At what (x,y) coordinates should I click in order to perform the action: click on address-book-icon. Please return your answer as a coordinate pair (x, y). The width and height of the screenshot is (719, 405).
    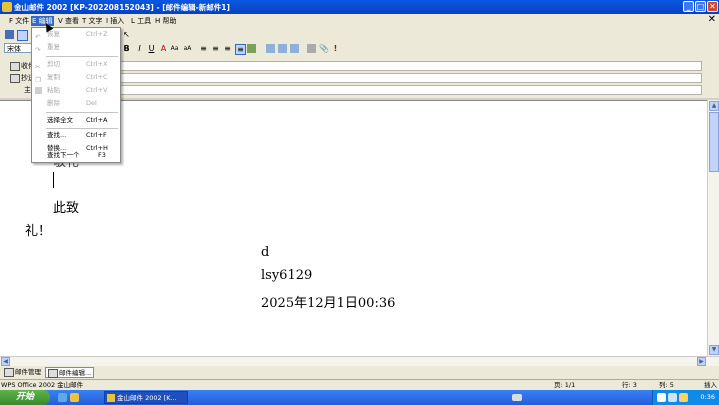
    Looking at the image, I should click on (311, 48).